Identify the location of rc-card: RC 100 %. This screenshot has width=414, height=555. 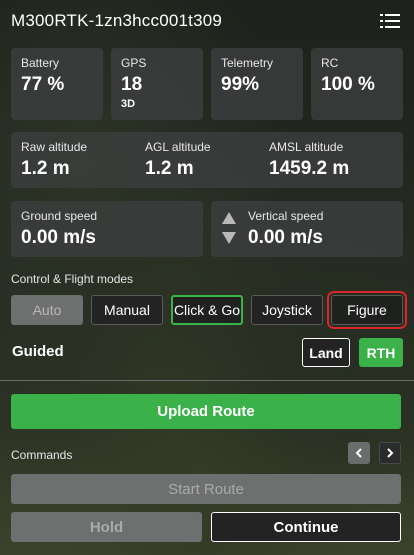
(357, 84).